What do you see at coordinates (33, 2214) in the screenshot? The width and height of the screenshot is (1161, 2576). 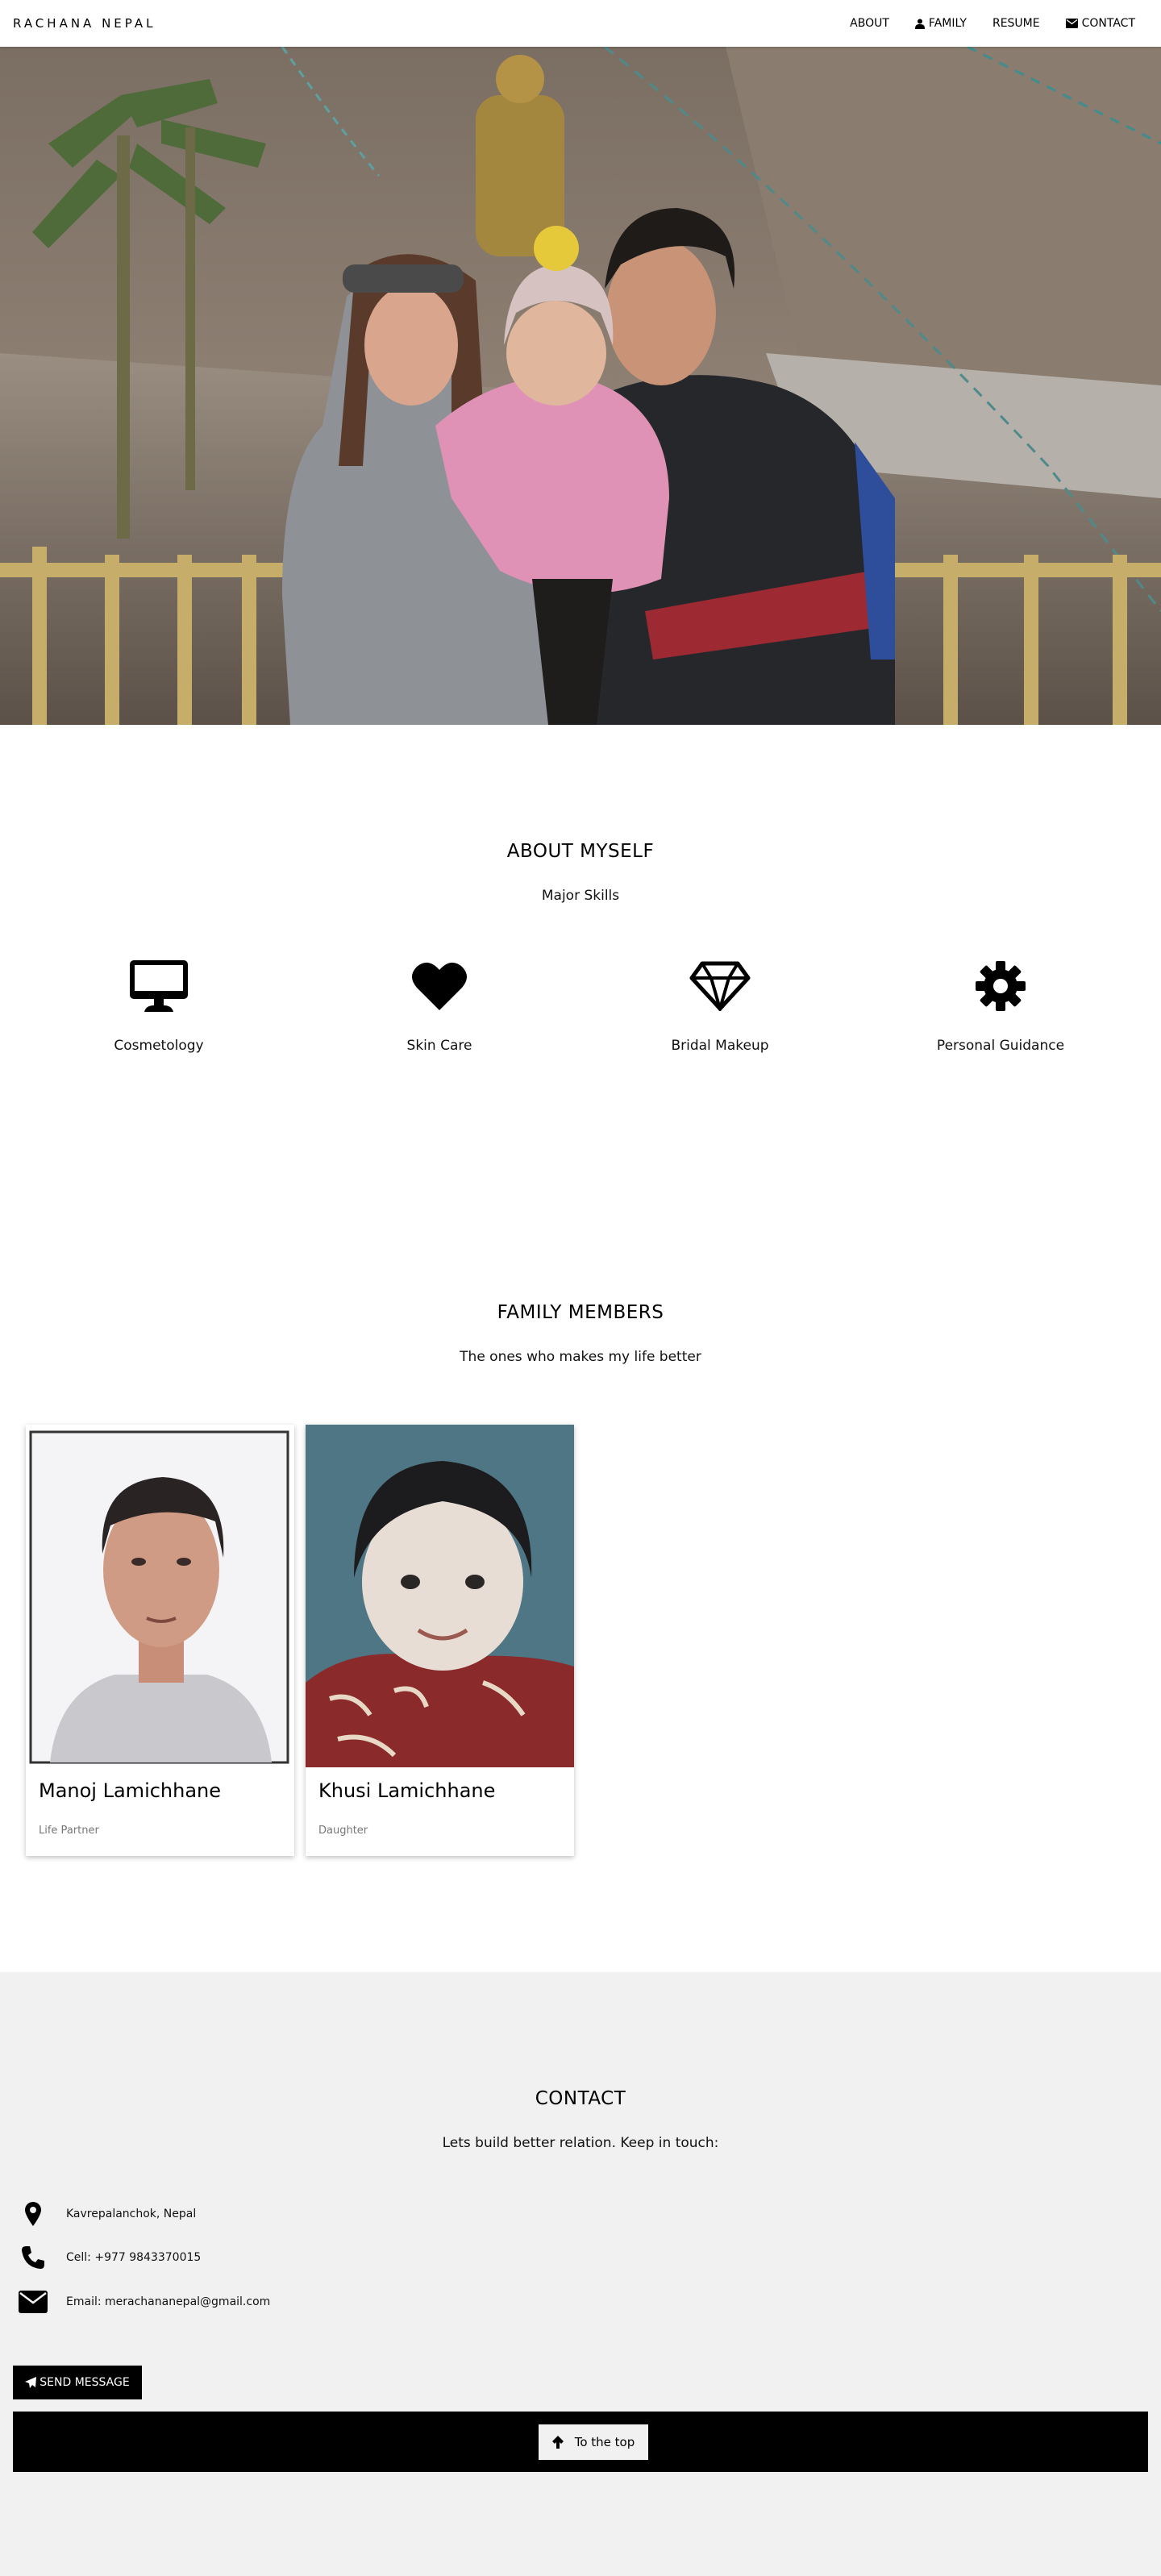 I see `map-marker-icon` at bounding box center [33, 2214].